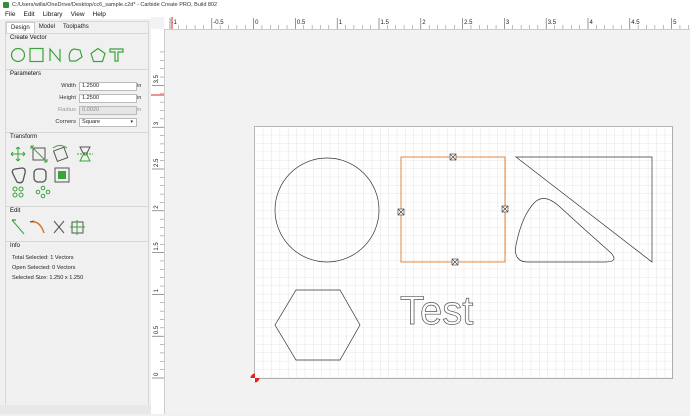 The image size is (690, 416). I want to click on selection-handle-left, so click(401, 212).